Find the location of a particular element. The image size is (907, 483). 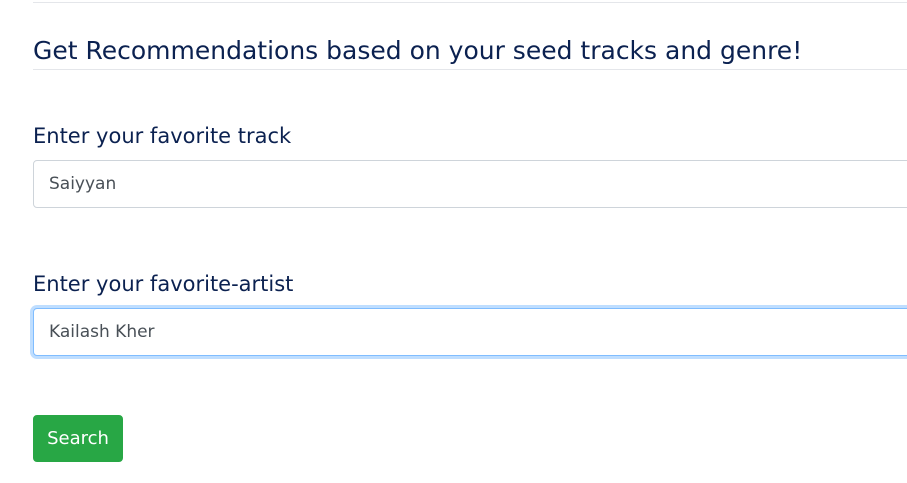

artist-label: Enter your favorite-artist is located at coordinates (163, 284).